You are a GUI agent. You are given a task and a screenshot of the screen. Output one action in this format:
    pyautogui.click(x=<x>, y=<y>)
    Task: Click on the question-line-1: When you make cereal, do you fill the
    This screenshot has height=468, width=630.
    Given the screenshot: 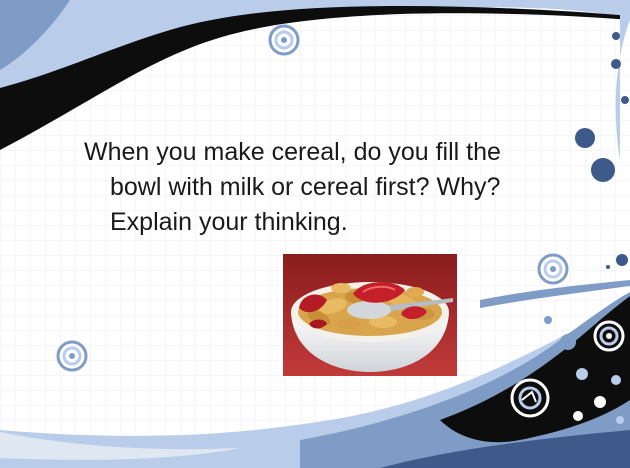 What is the action you would take?
    pyautogui.click(x=292, y=152)
    